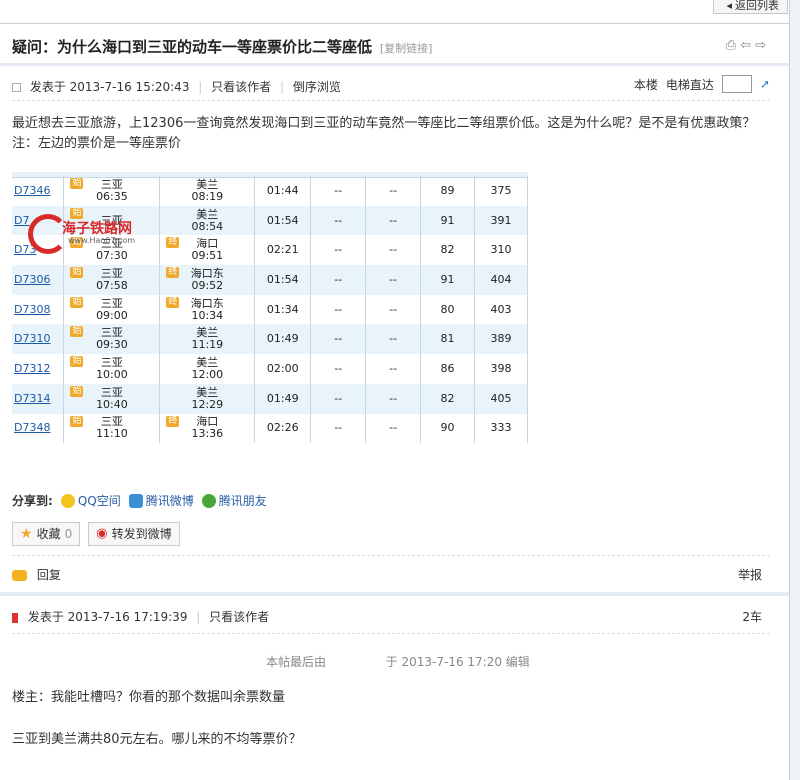 This screenshot has height=780, width=800. Describe the element at coordinates (46, 534) in the screenshot. I see `favorite-button: ★ 收藏 0` at that location.